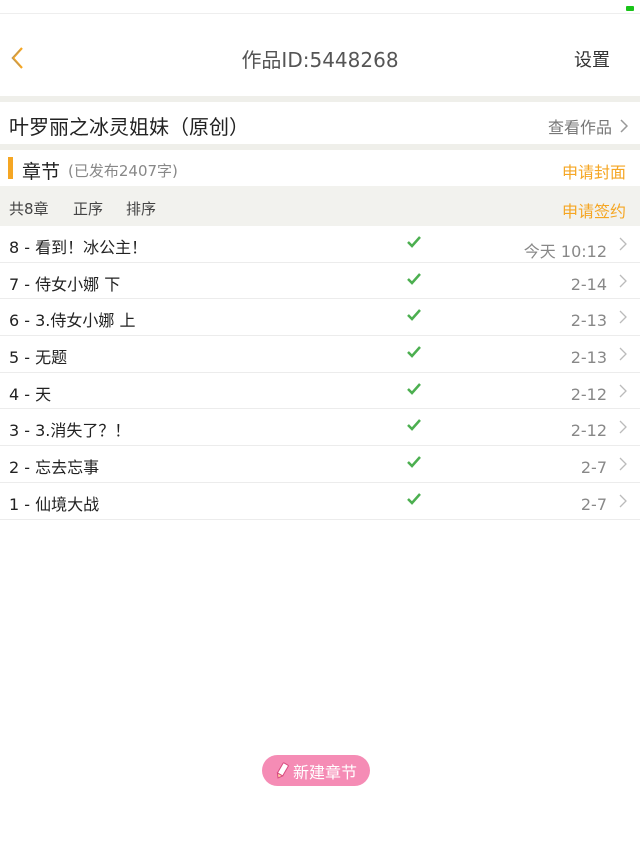 This screenshot has width=640, height=853. I want to click on chapter-title: 1 - 仙境大战, so click(54, 504).